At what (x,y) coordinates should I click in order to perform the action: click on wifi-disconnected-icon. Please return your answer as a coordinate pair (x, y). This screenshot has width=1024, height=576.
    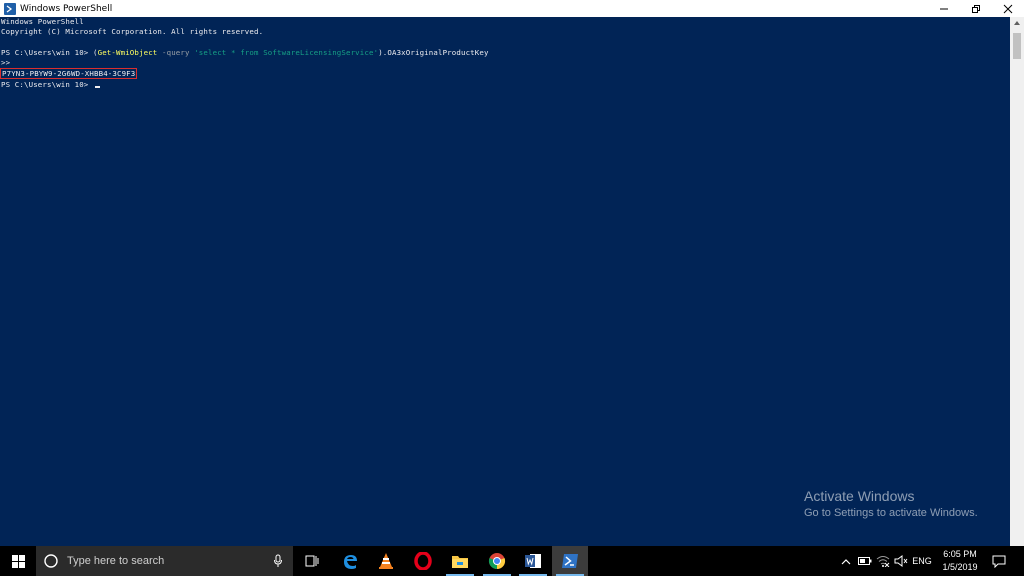
    Looking at the image, I should click on (883, 561).